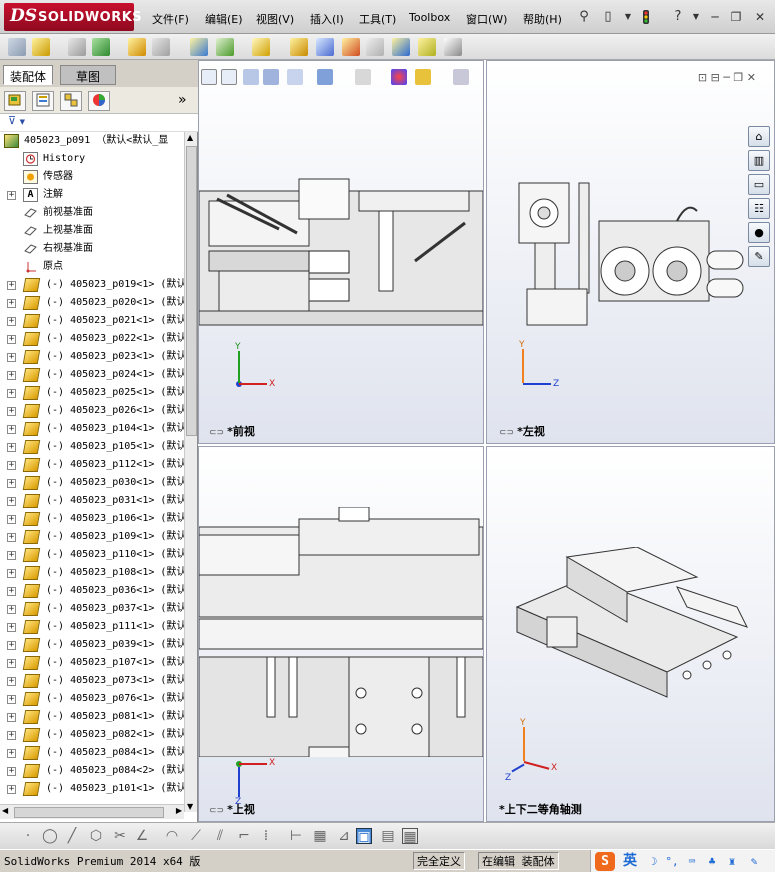  Describe the element at coordinates (92, 591) in the screenshot. I see `tree-part-row: + (-) 405023_p036<1> (默认` at that location.